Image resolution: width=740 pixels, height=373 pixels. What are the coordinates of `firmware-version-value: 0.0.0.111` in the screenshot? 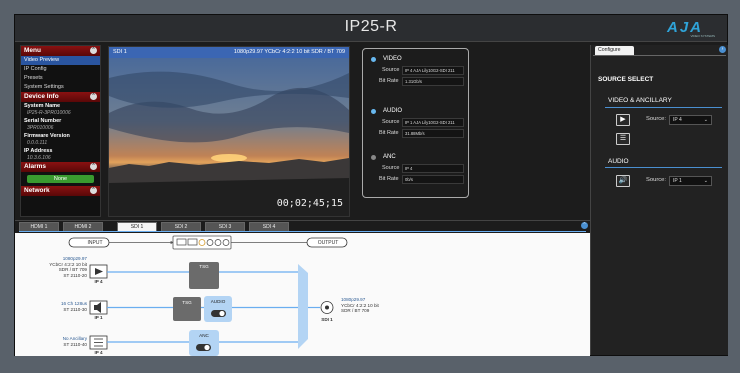 It's located at (37, 143).